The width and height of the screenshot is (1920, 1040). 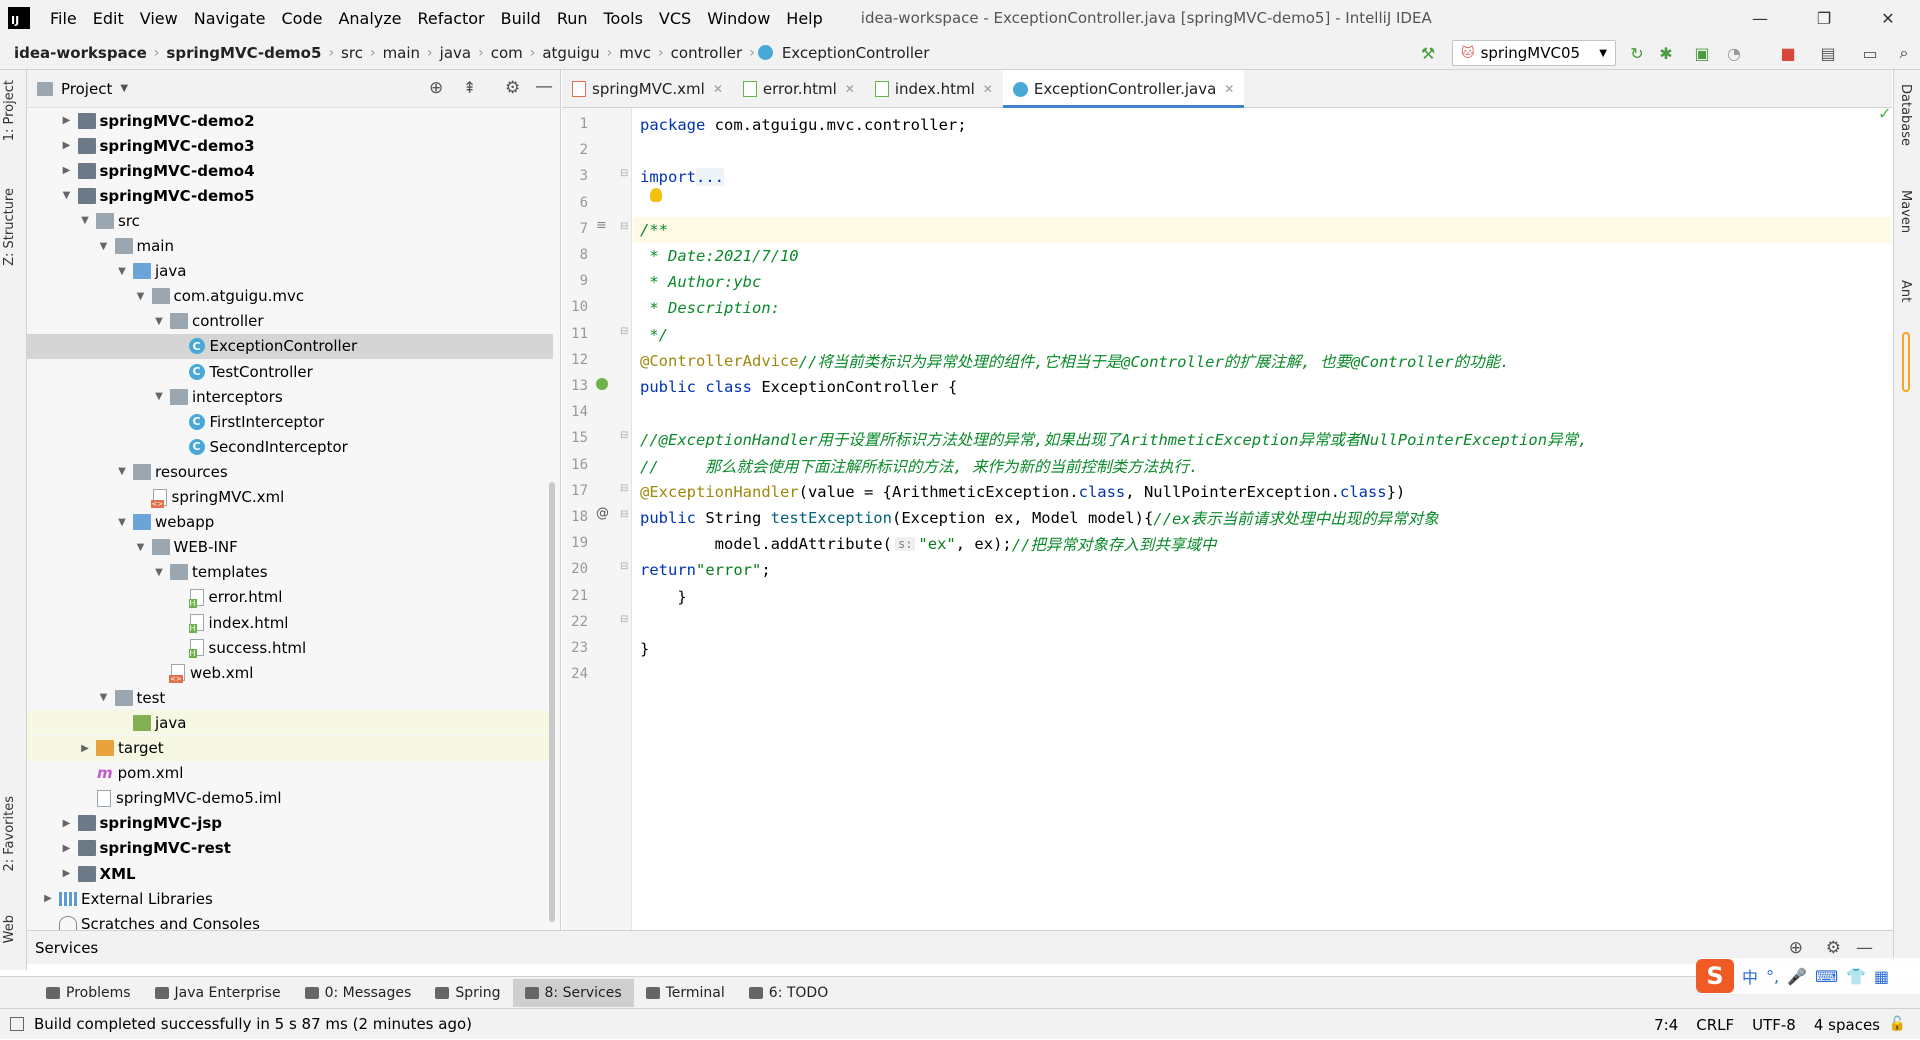 I want to click on search-icon: ⌕, so click(x=1904, y=53).